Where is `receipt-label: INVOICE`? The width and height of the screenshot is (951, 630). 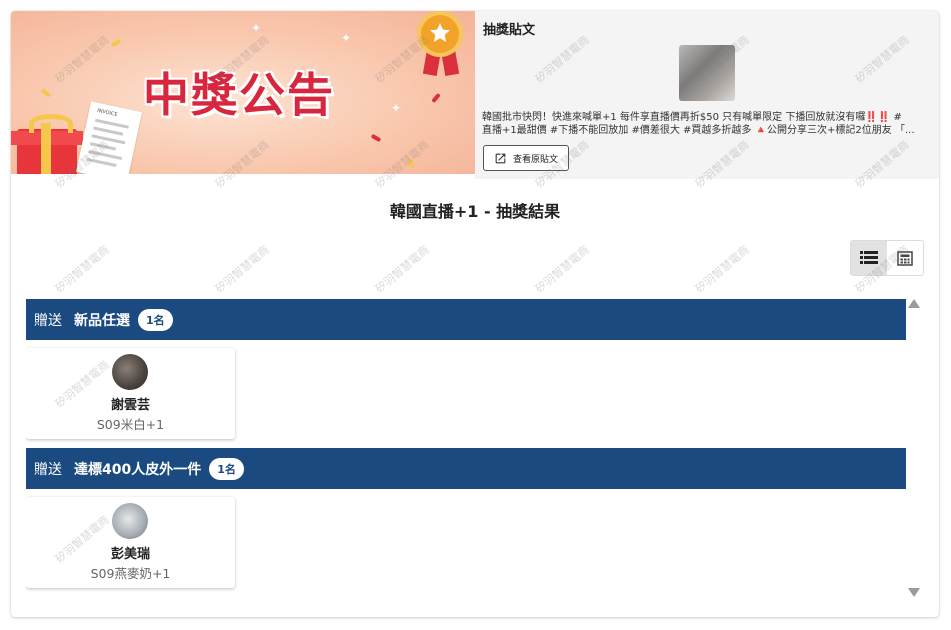
receipt-label: INVOICE is located at coordinates (107, 113).